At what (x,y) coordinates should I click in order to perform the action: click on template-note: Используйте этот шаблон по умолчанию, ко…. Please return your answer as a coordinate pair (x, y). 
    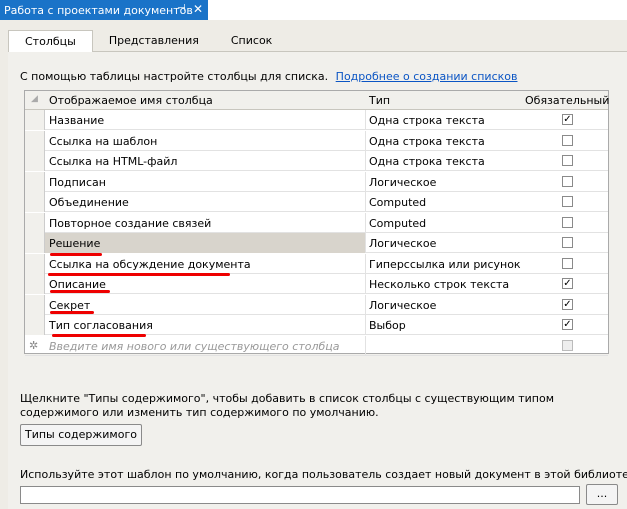
    Looking at the image, I should click on (323, 474).